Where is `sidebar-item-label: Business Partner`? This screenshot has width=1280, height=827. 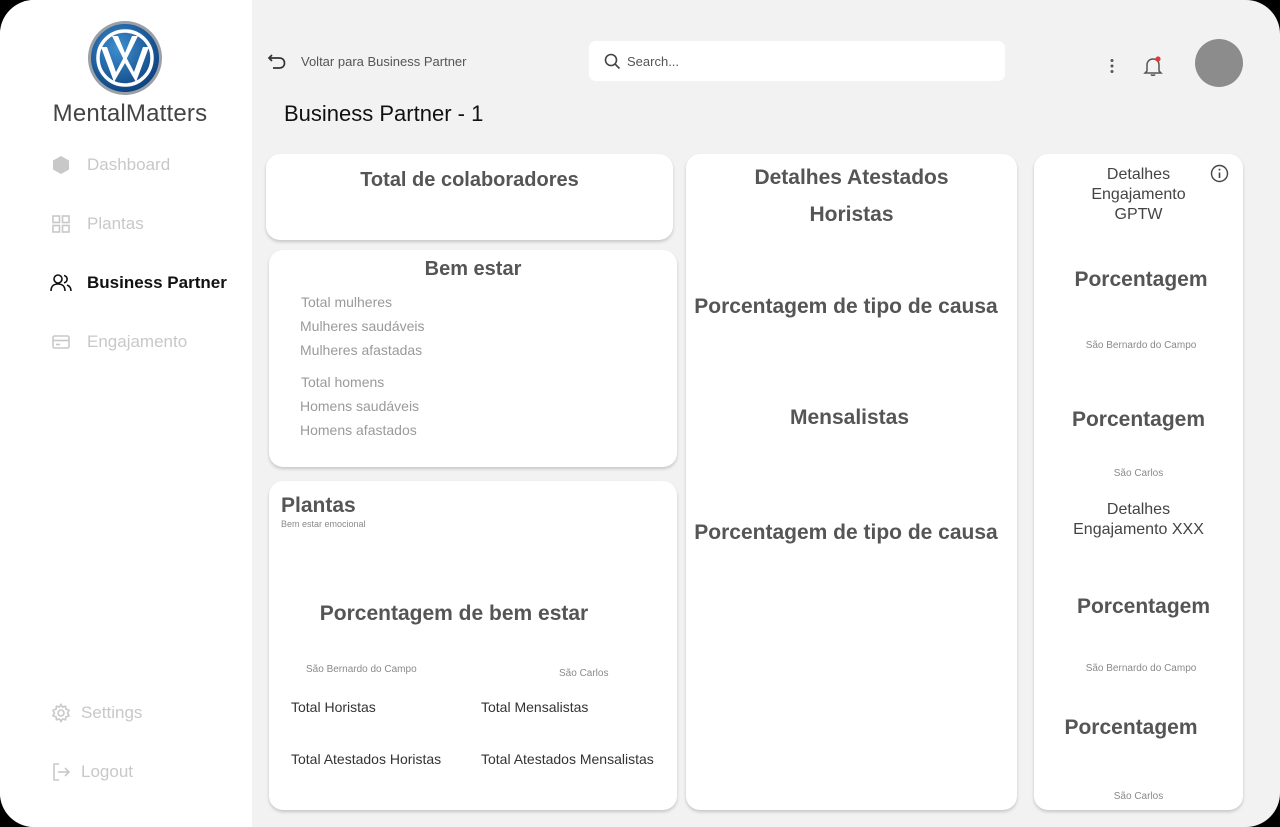
sidebar-item-label: Business Partner is located at coordinates (157, 282).